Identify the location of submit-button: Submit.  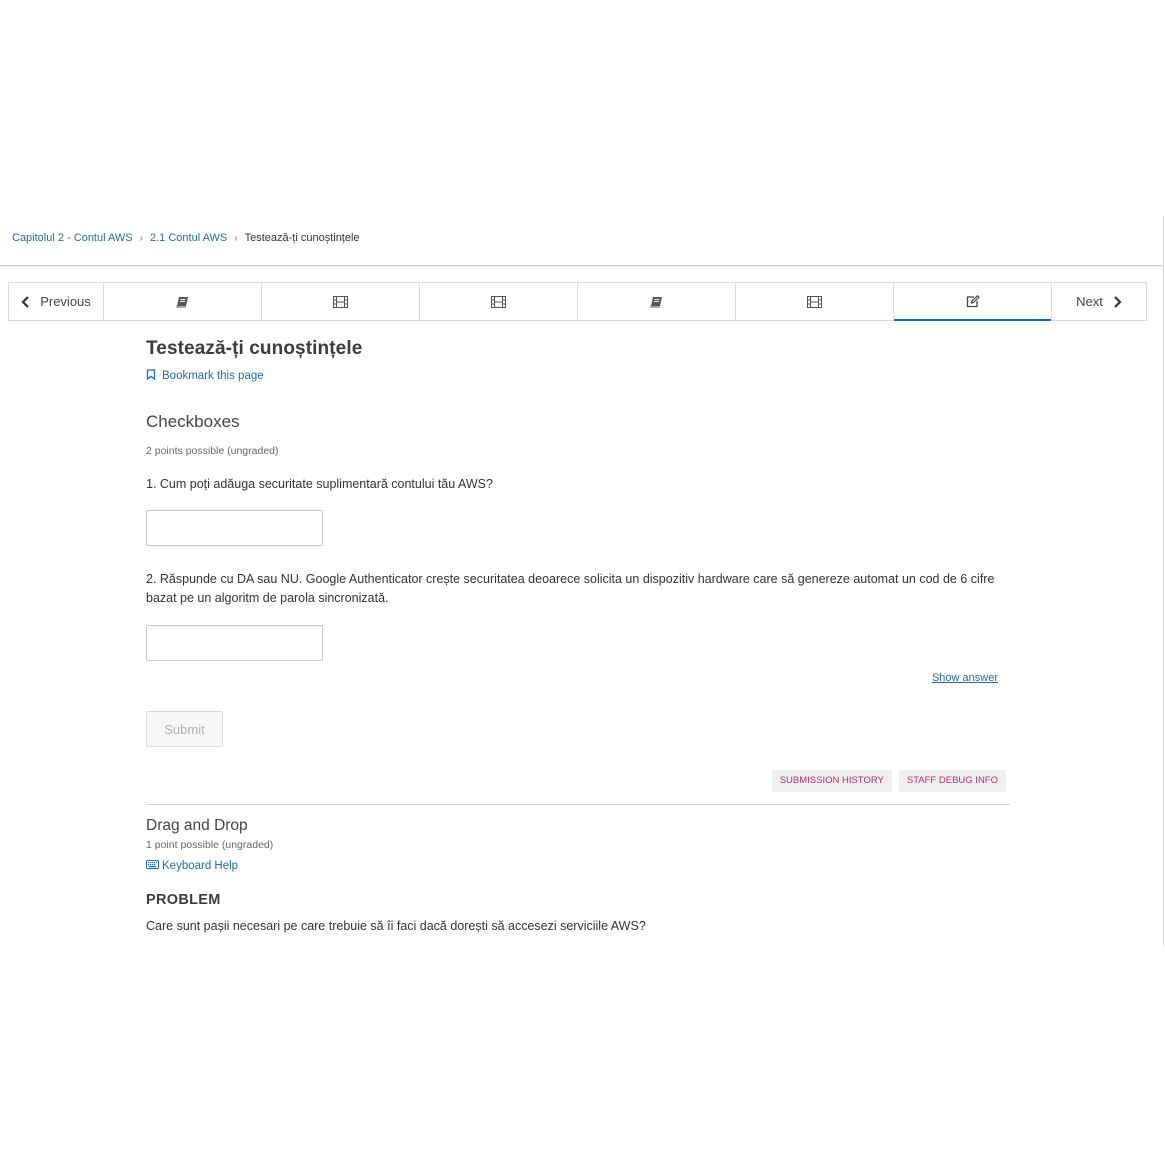
(184, 729).